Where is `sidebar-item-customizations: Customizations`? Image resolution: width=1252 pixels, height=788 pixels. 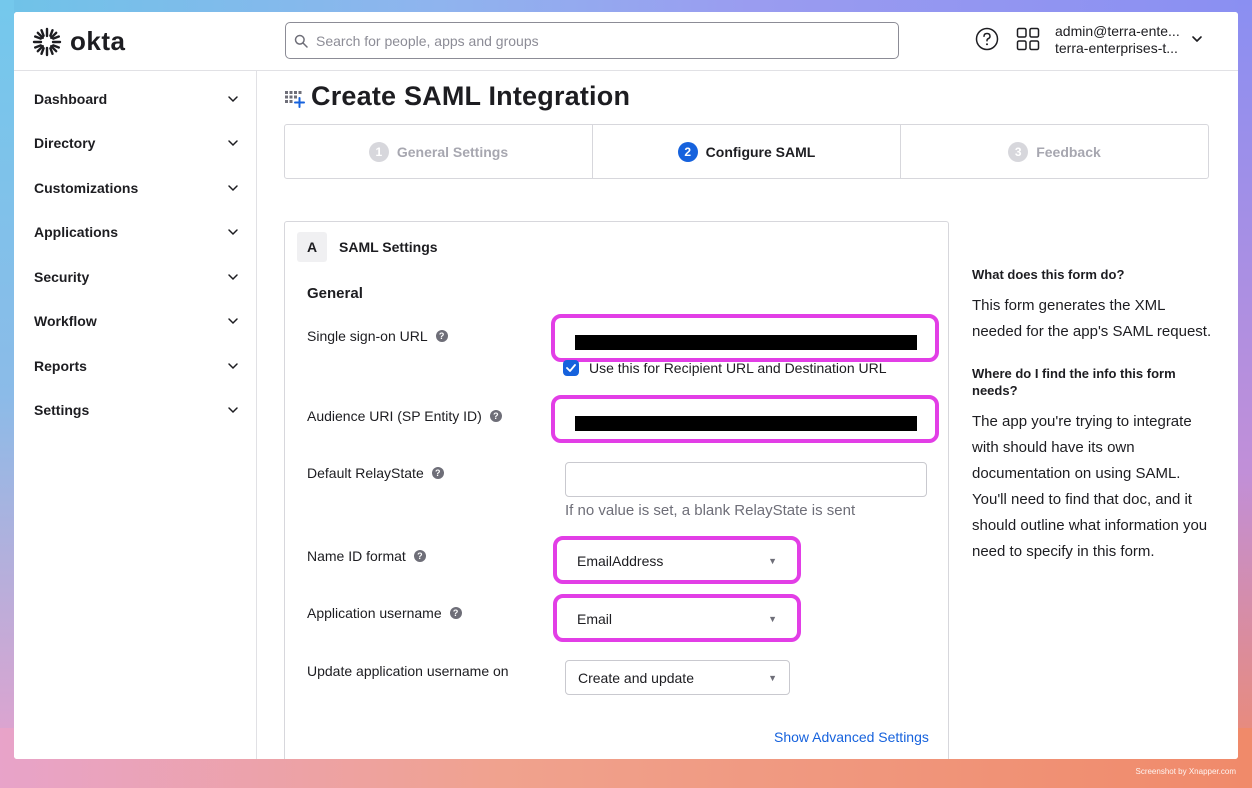 sidebar-item-customizations: Customizations is located at coordinates (136, 188).